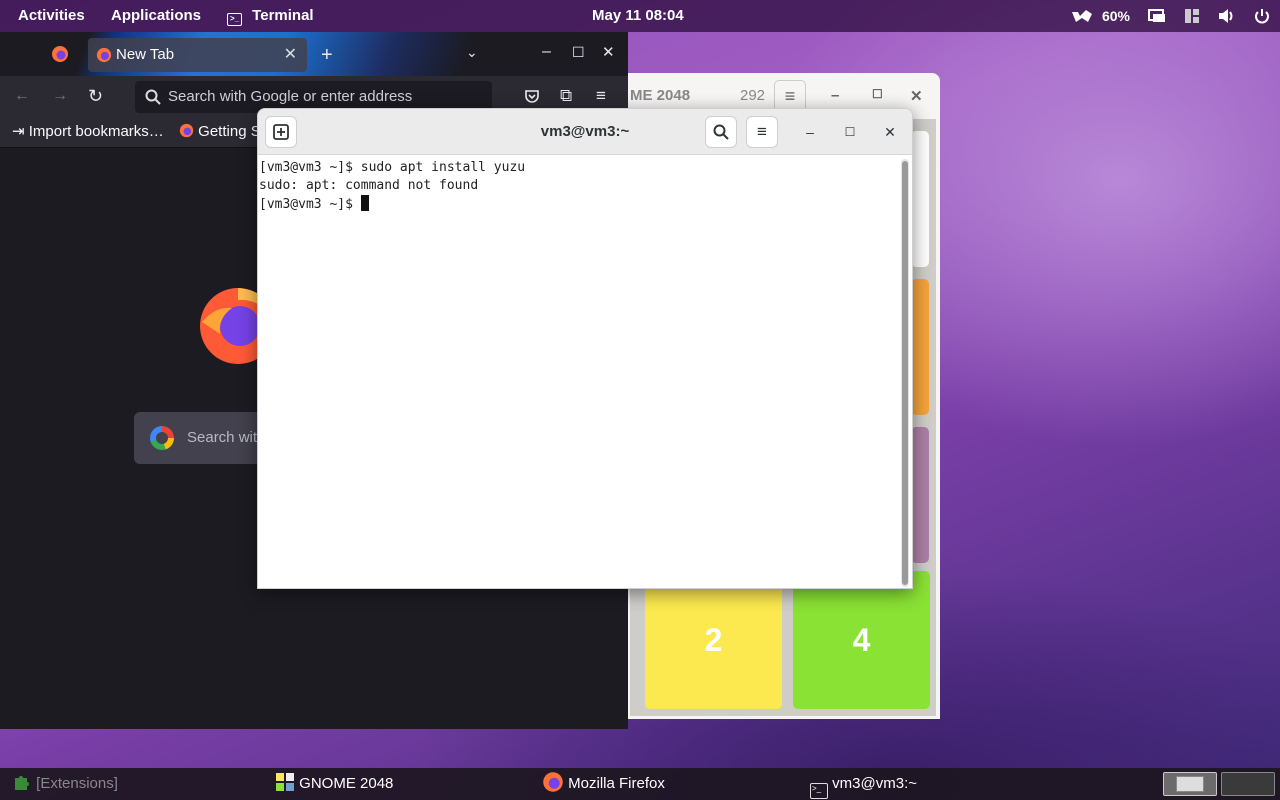 This screenshot has height=800, width=1280. What do you see at coordinates (1116, 16) in the screenshot?
I see `battery-percent: 60%` at bounding box center [1116, 16].